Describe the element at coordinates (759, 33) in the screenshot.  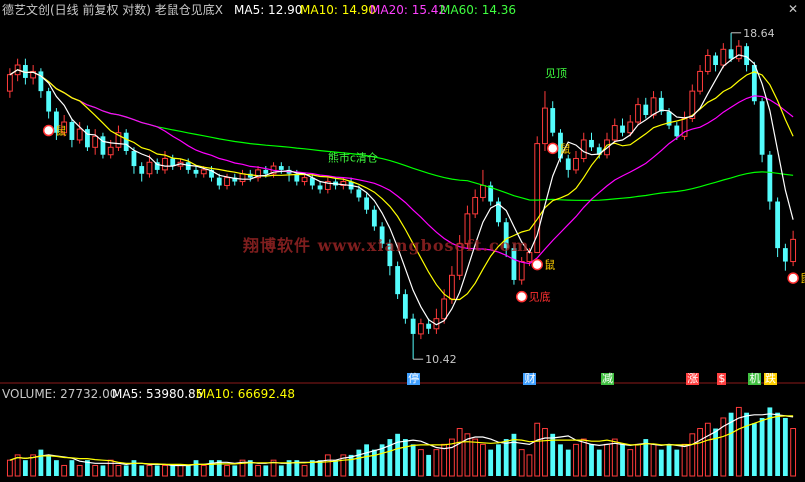
I see `high-label: 18.64` at that location.